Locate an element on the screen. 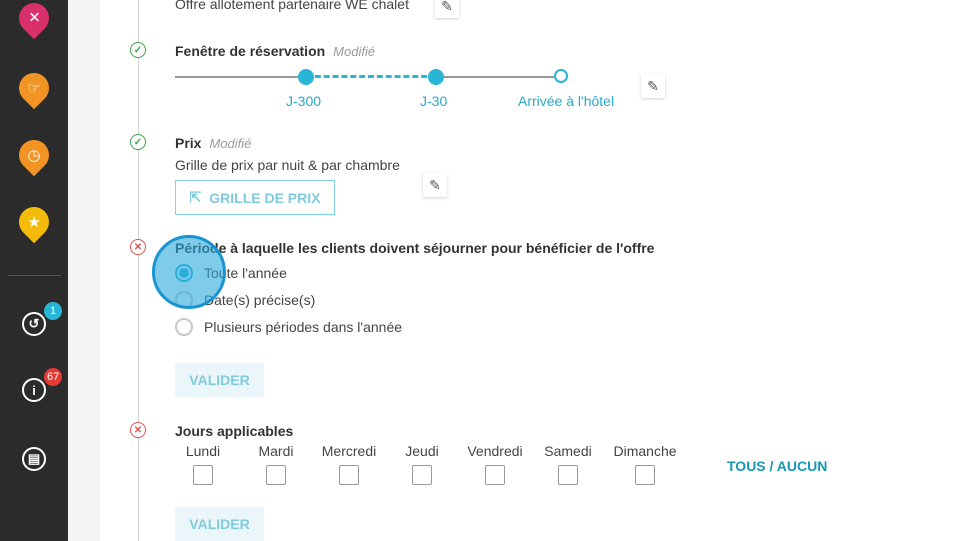  day-label-friday: Vendredi is located at coordinates (495, 451).